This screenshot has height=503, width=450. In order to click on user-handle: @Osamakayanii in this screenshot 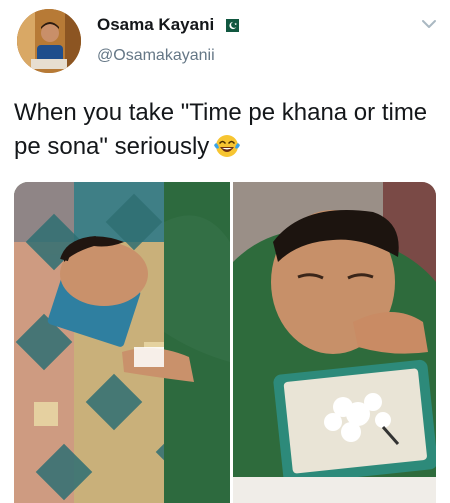, I will do `click(156, 56)`.